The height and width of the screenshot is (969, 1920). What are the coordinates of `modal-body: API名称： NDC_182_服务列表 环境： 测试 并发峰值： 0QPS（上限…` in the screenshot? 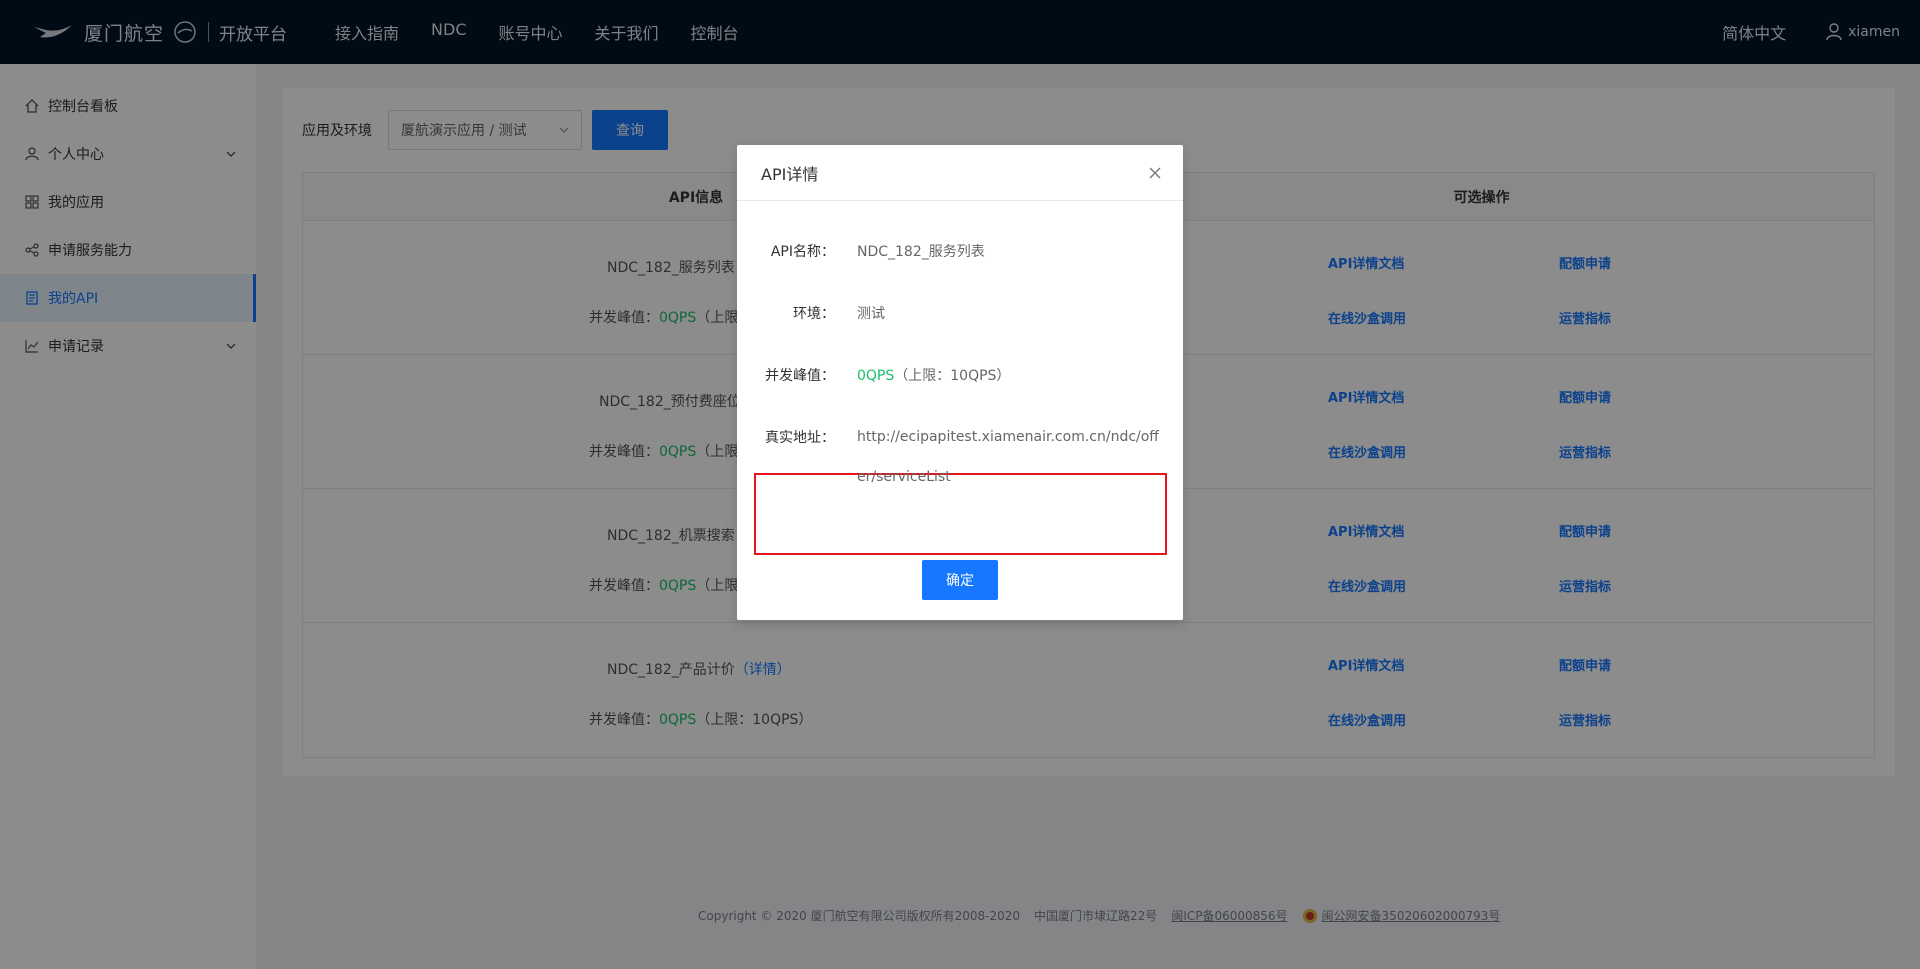 It's located at (960, 381).